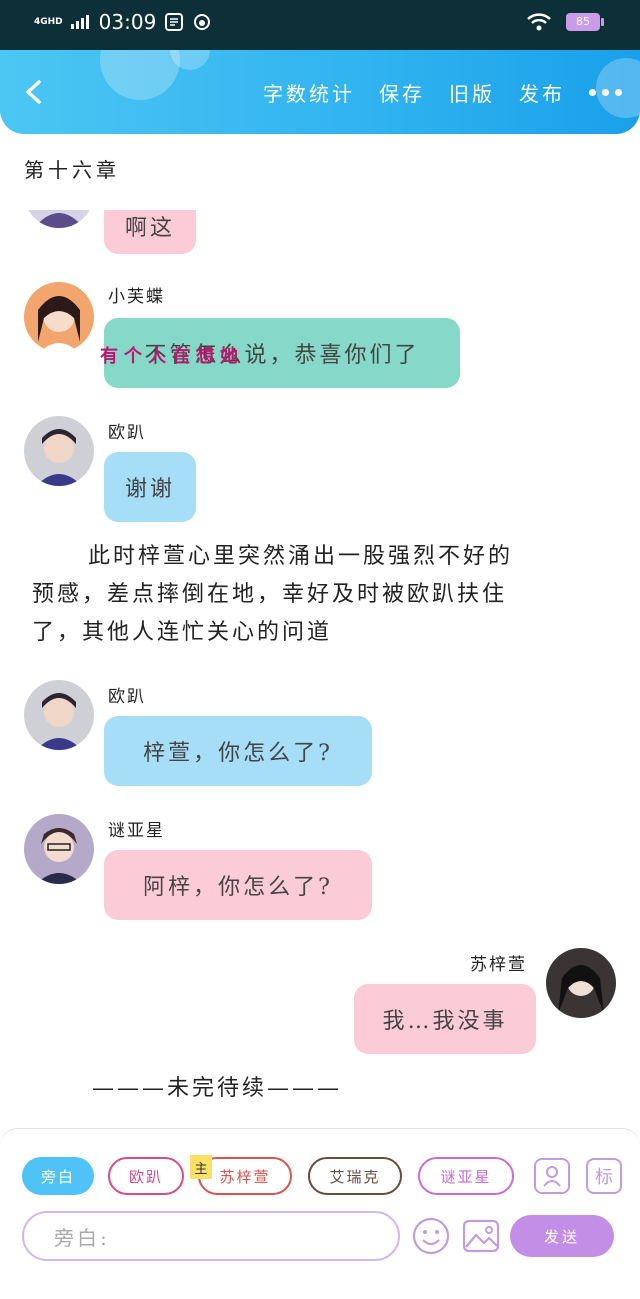  Describe the element at coordinates (542, 92) in the screenshot. I see `publish-button: 发布` at that location.